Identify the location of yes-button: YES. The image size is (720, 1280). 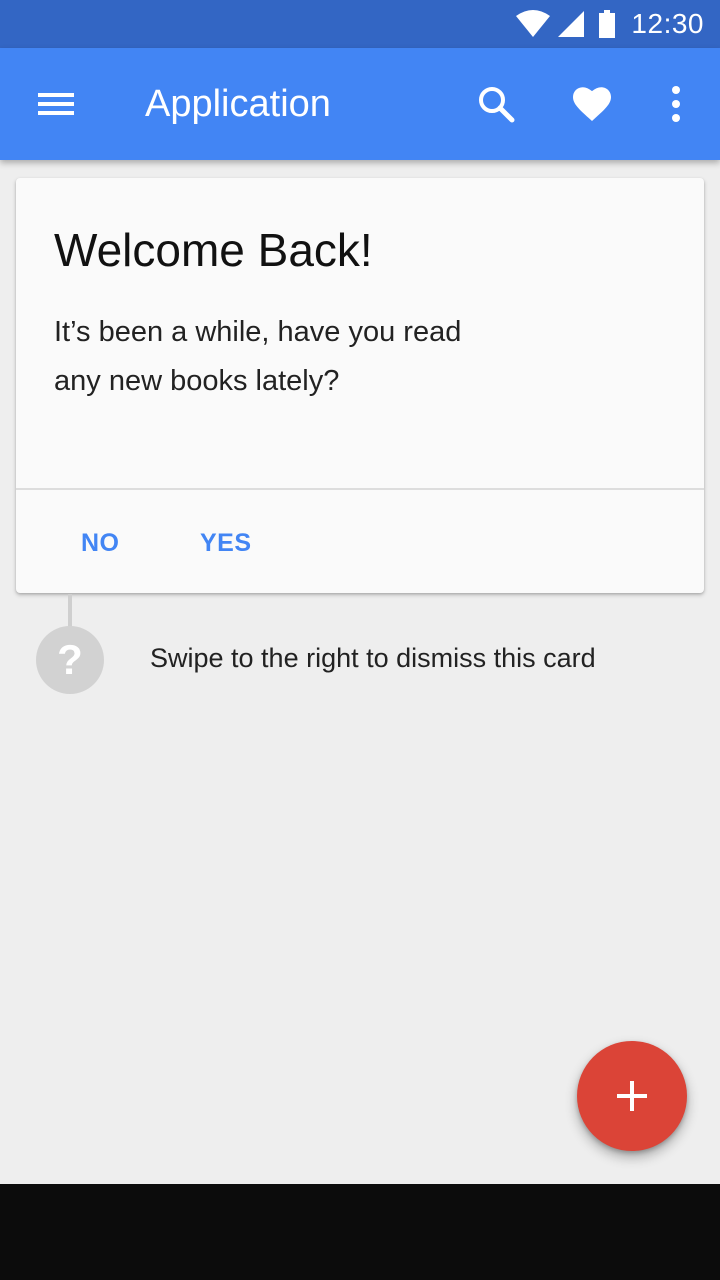
(226, 543).